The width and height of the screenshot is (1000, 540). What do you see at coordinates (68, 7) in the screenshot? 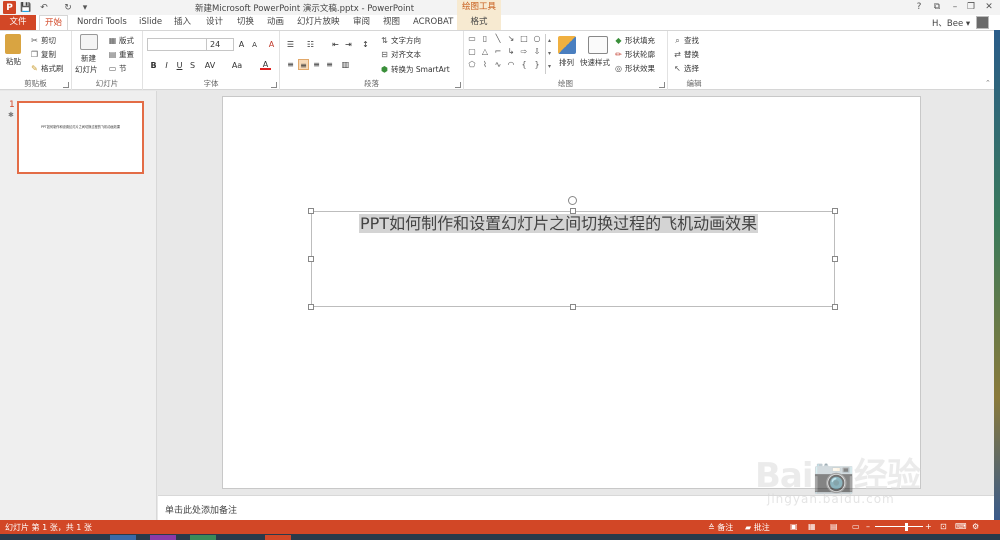
I see `redo-icon: ↻` at bounding box center [68, 7].